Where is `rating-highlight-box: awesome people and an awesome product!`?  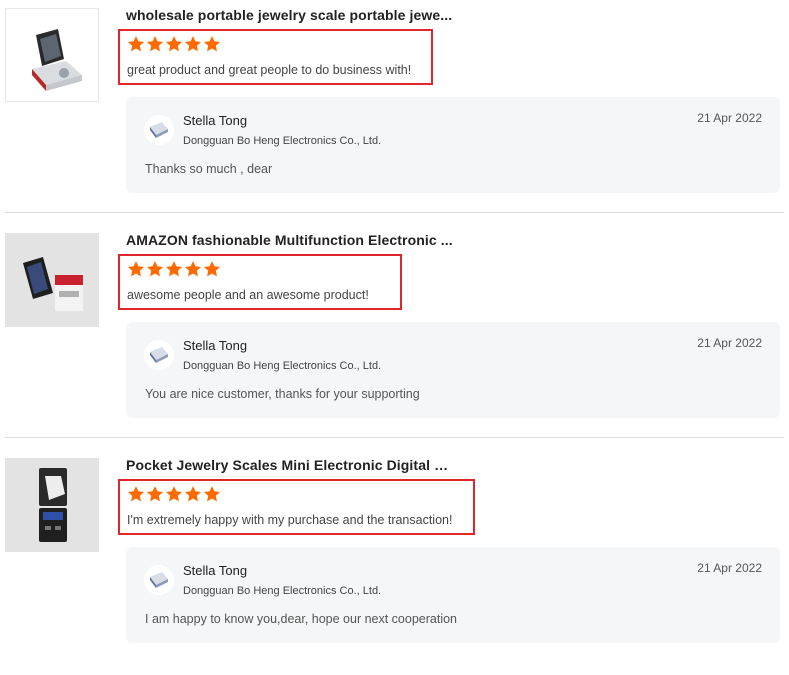
rating-highlight-box: awesome people and an awesome product! is located at coordinates (260, 282).